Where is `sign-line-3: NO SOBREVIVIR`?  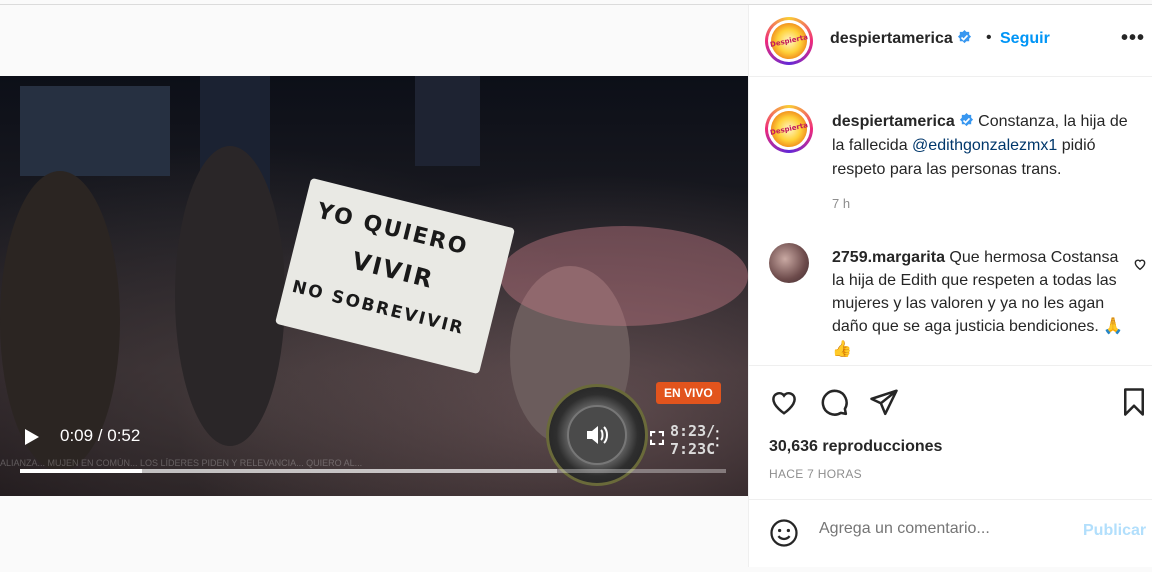 sign-line-3: NO SOBREVIVIR is located at coordinates (378, 308).